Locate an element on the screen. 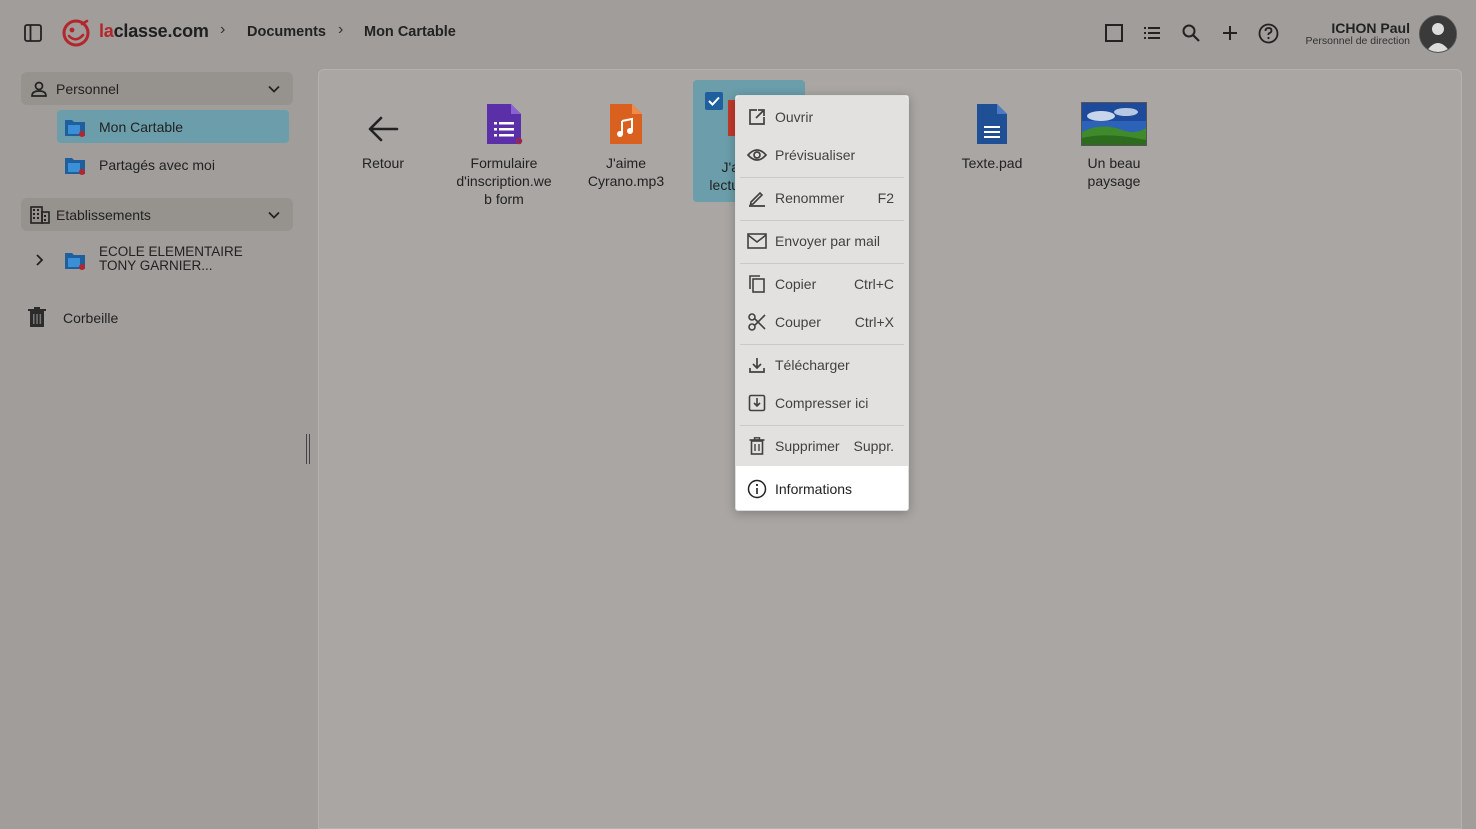  file-item-formulaire: Formulaire d'inscription.web form is located at coordinates (504, 154).